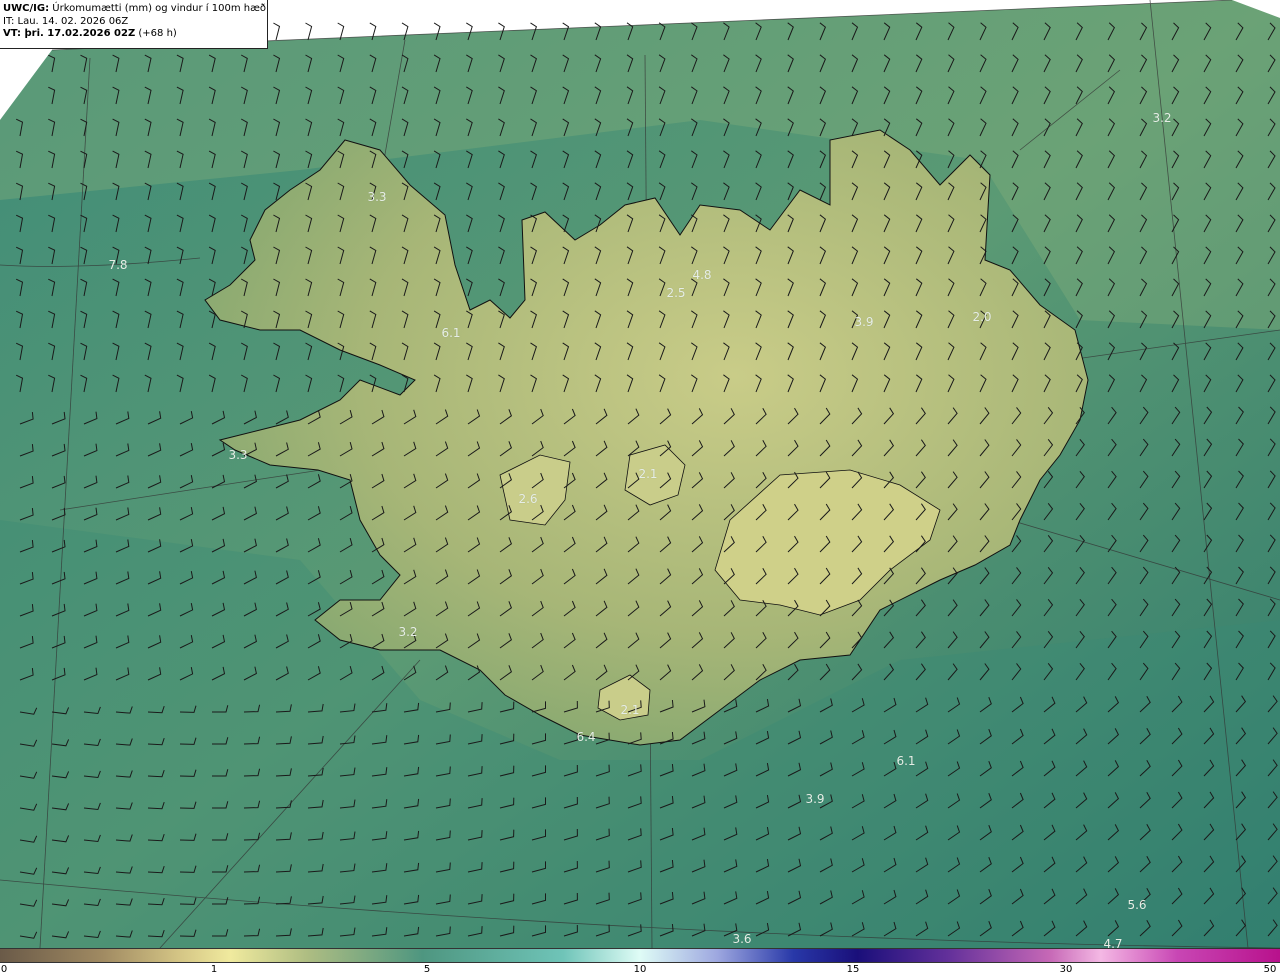  Describe the element at coordinates (157, 33) in the screenshot. I see `lead-time: (+68 h)` at that location.